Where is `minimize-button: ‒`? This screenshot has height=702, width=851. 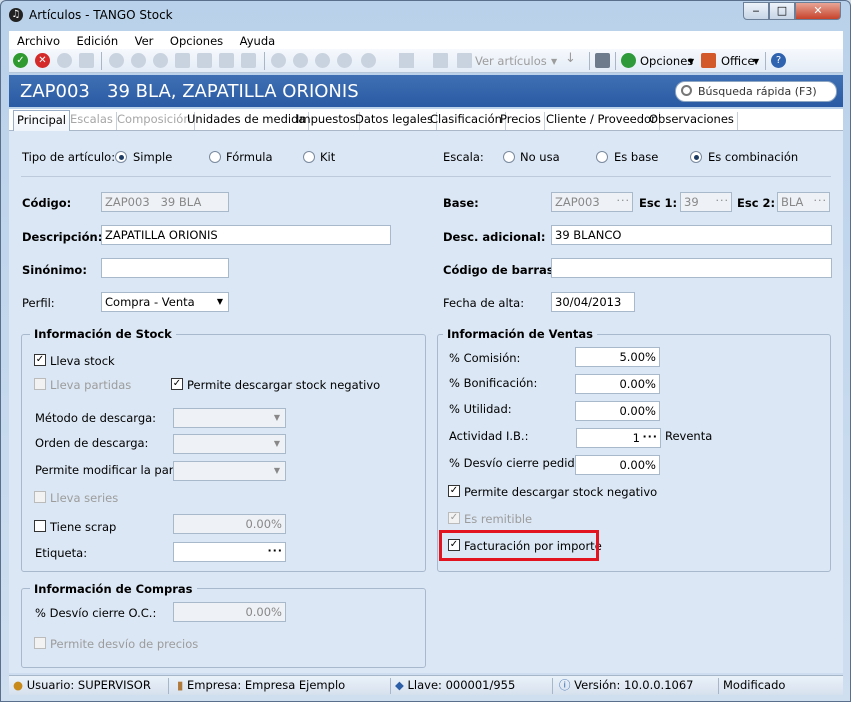
minimize-button: ‒ is located at coordinates (756, 11).